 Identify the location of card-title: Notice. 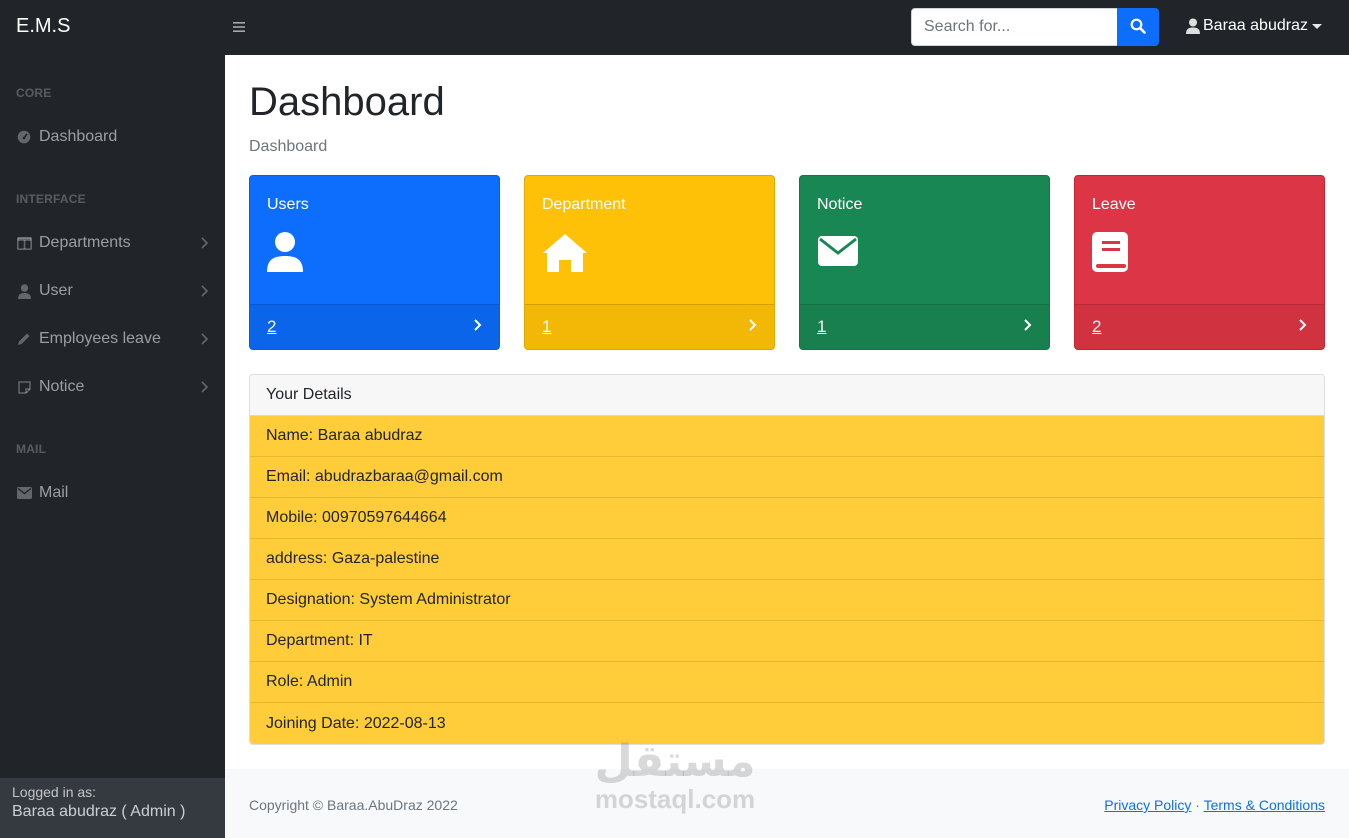
(840, 204).